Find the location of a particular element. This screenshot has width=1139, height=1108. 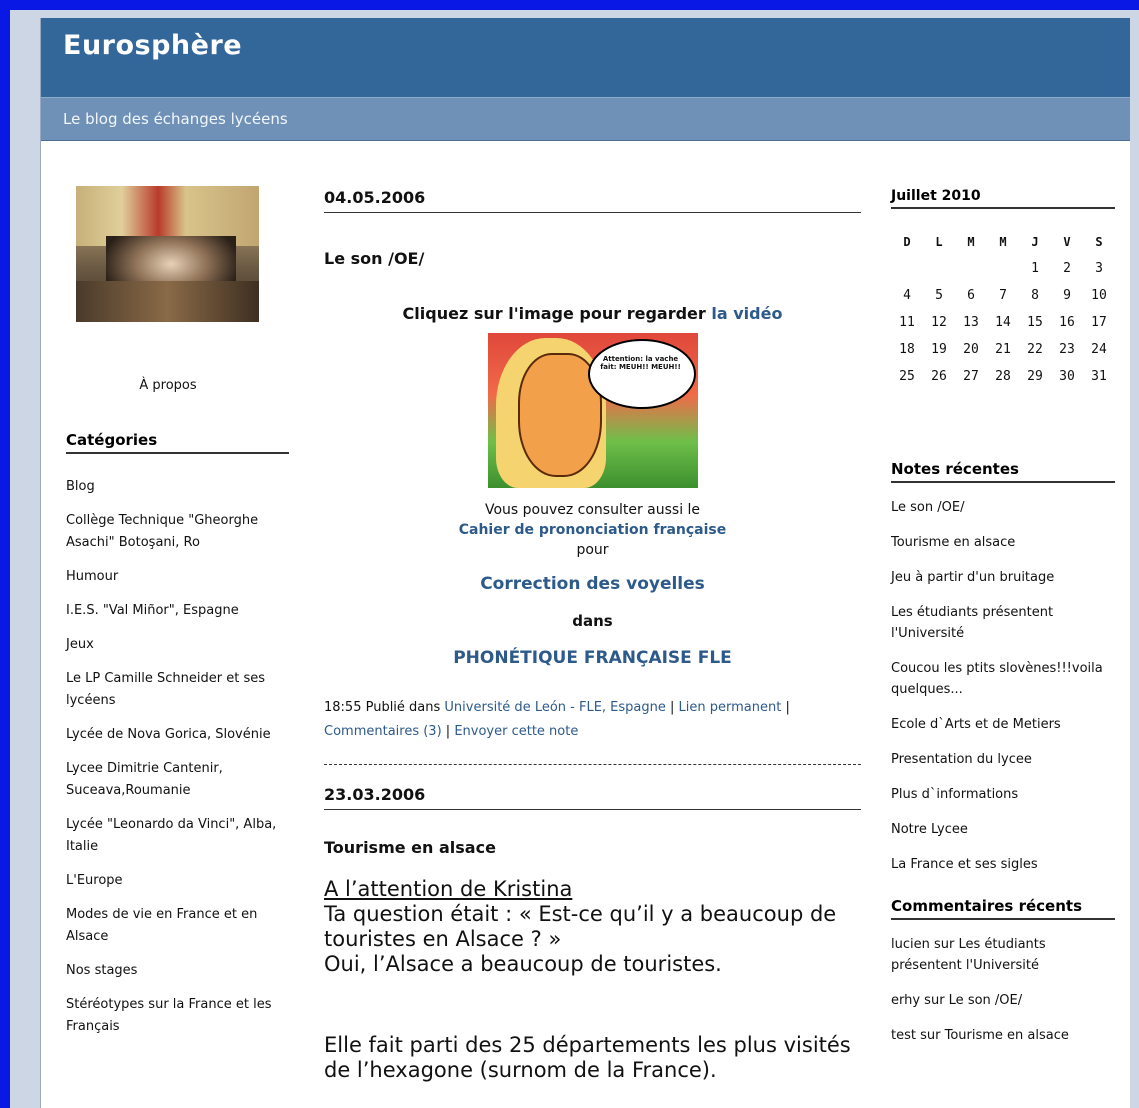

send-note-link: Envoyer cette note is located at coordinates (516, 731).